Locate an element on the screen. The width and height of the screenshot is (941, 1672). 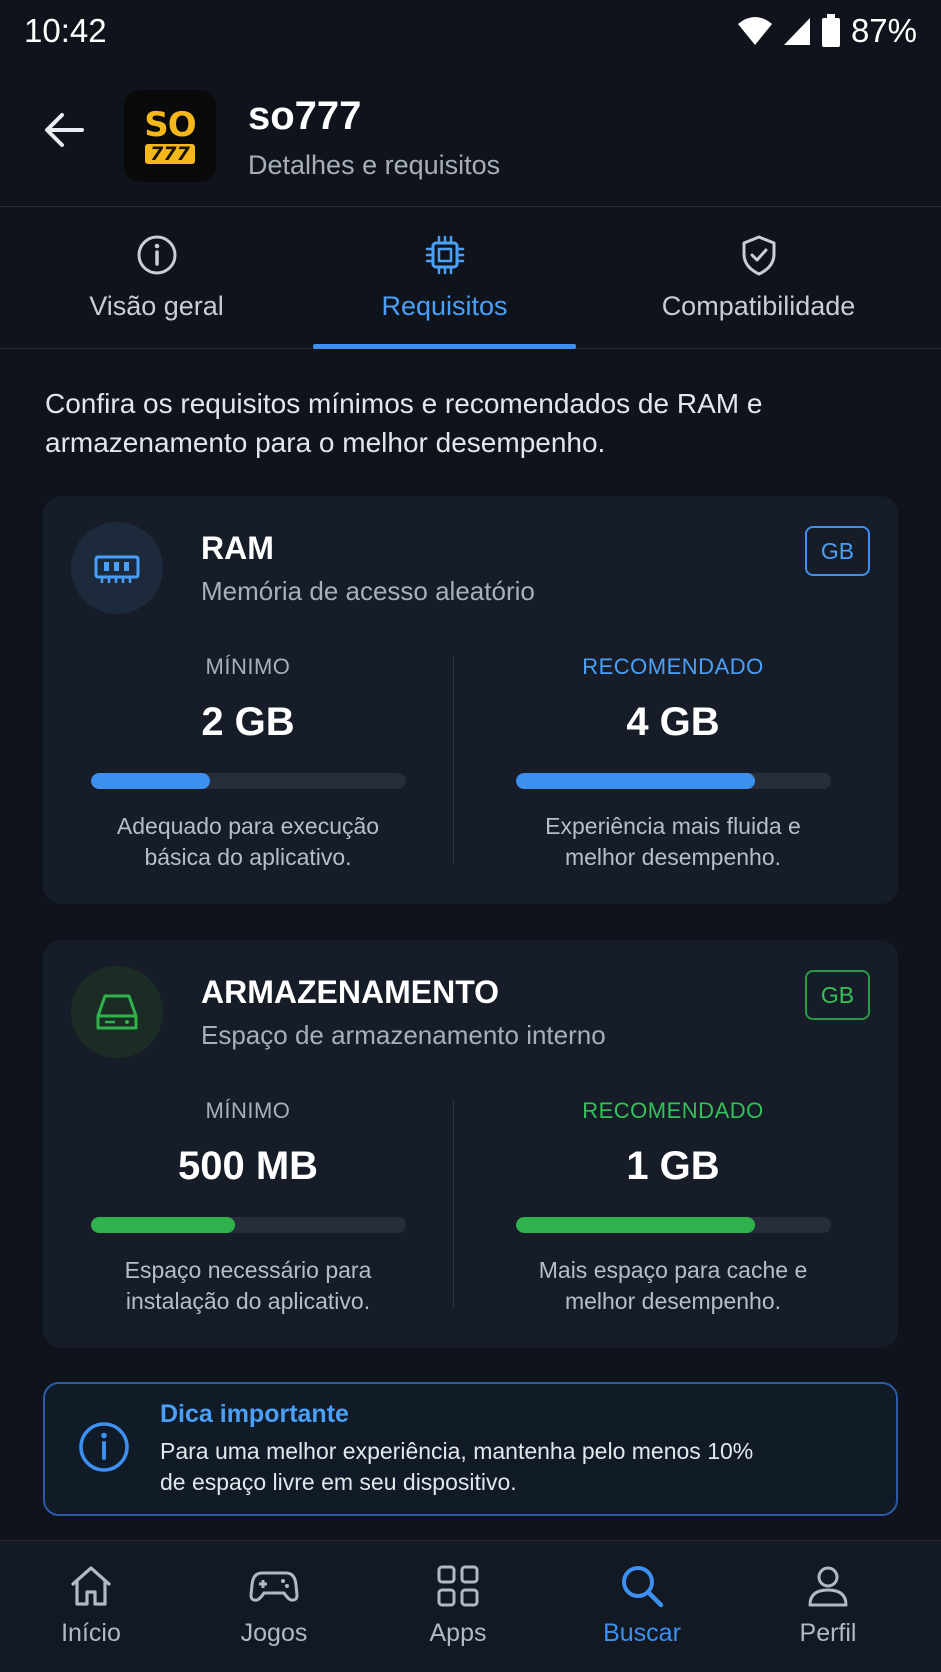
battery-icon is located at coordinates (830, 30).